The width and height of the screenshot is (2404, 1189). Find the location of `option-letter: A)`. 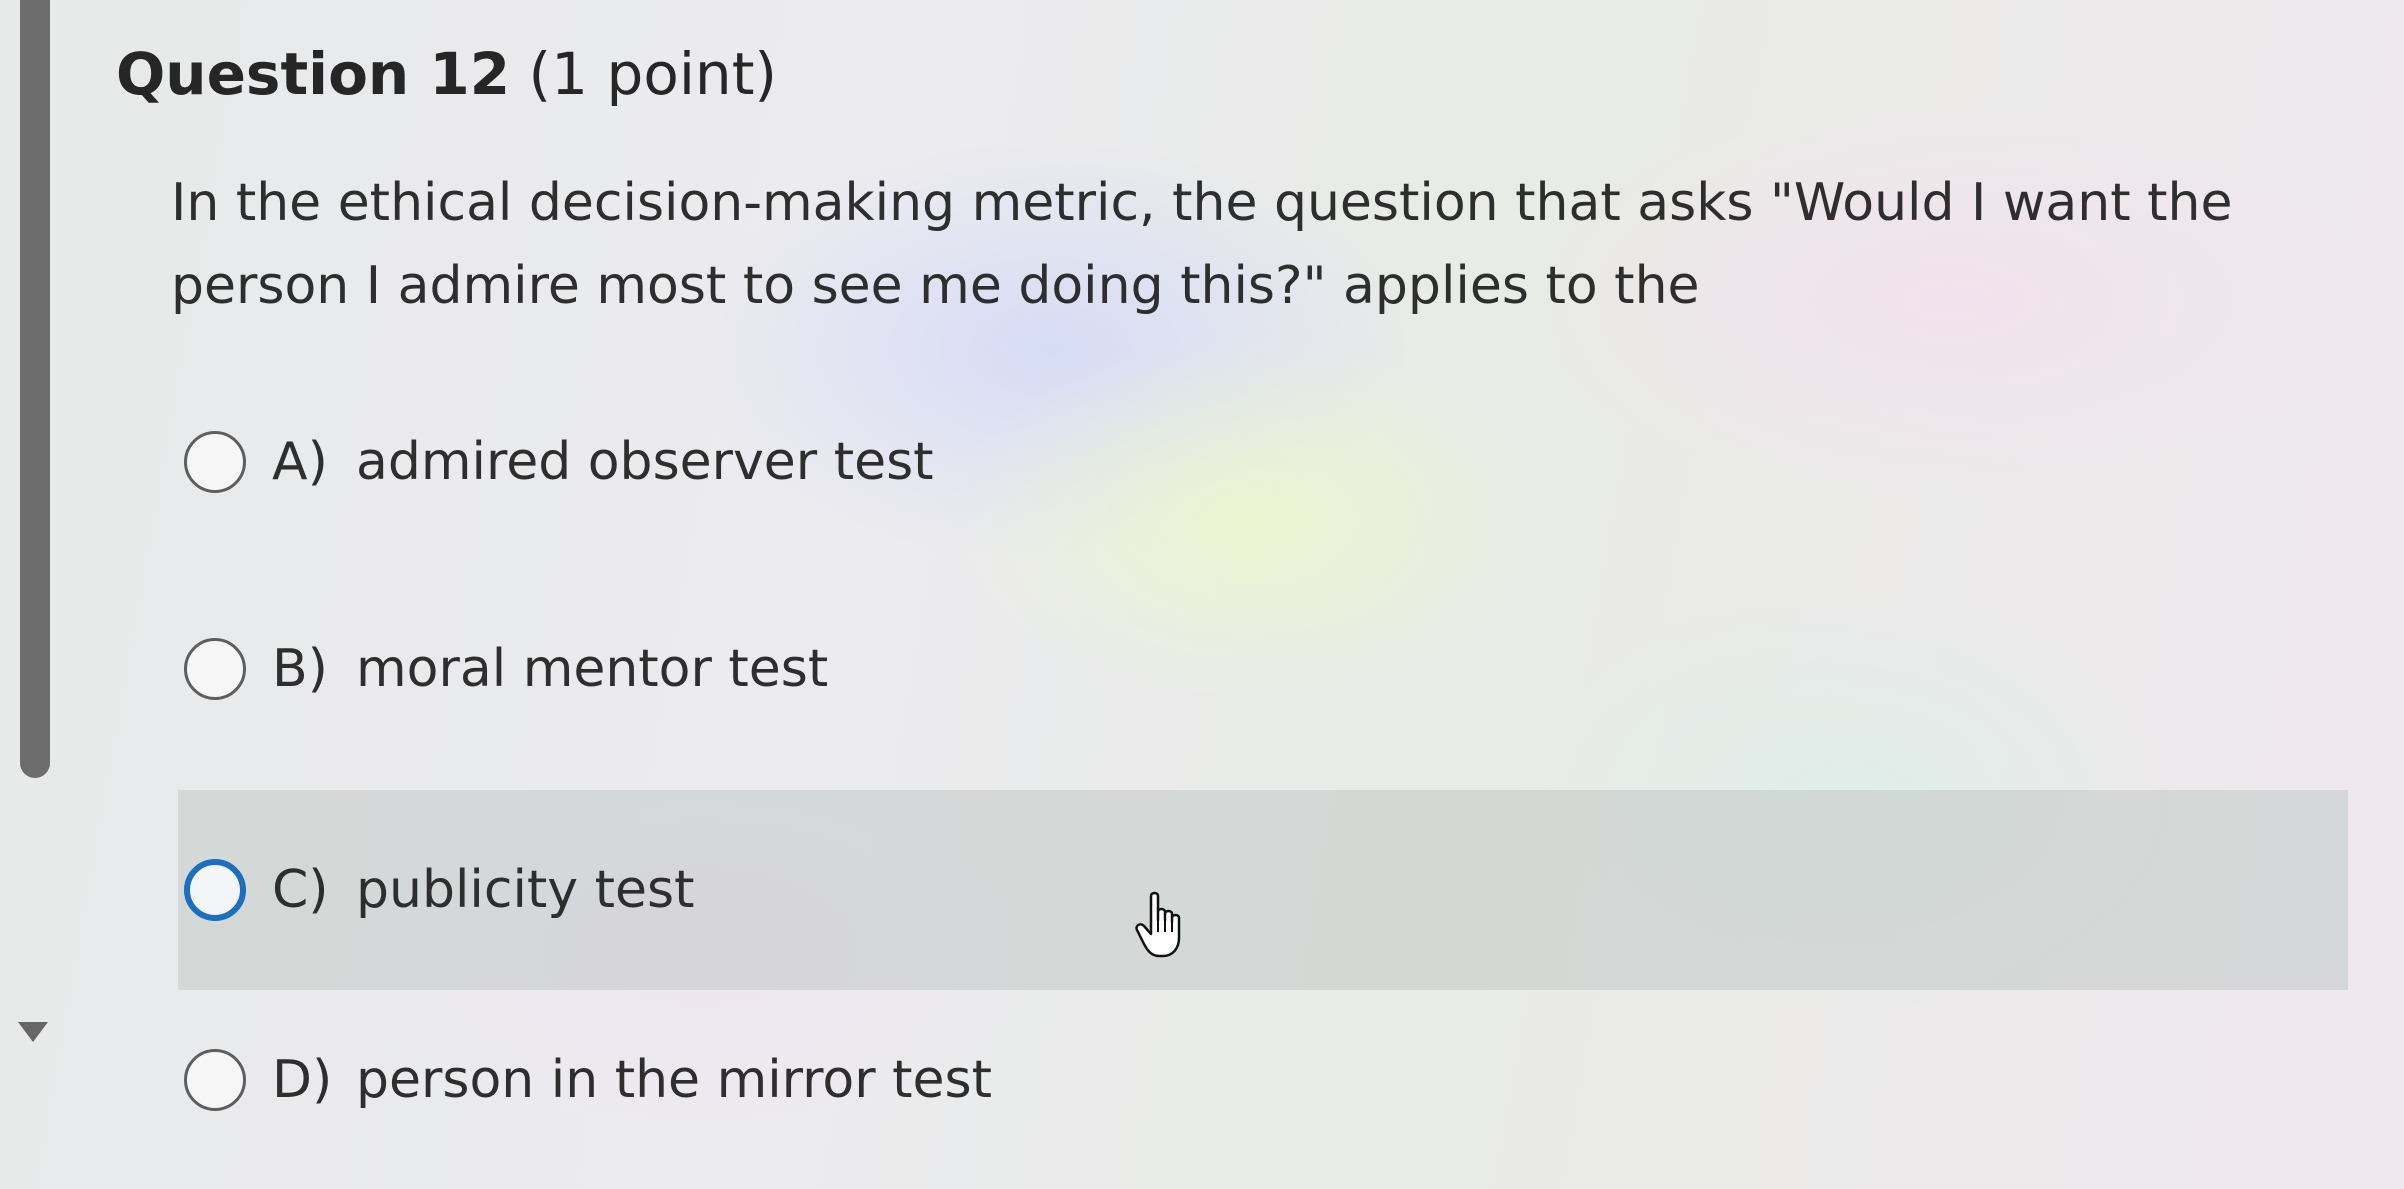

option-letter: A) is located at coordinates (300, 462).